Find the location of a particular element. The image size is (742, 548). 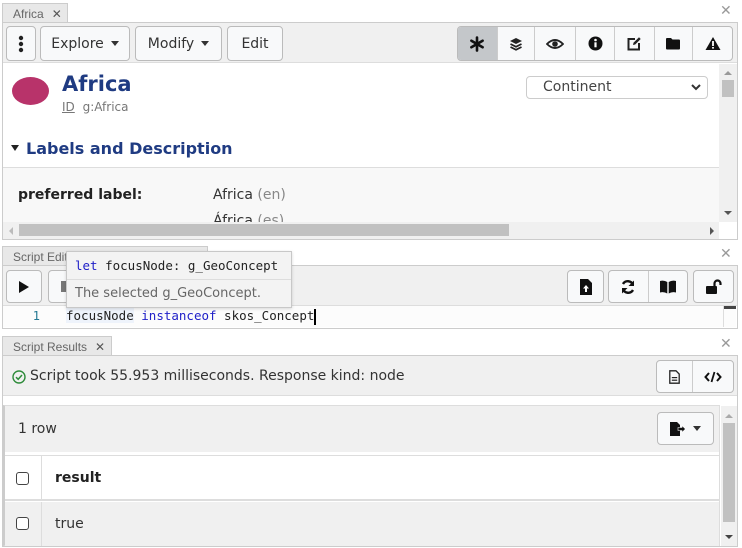

book-open-icon is located at coordinates (667, 286).